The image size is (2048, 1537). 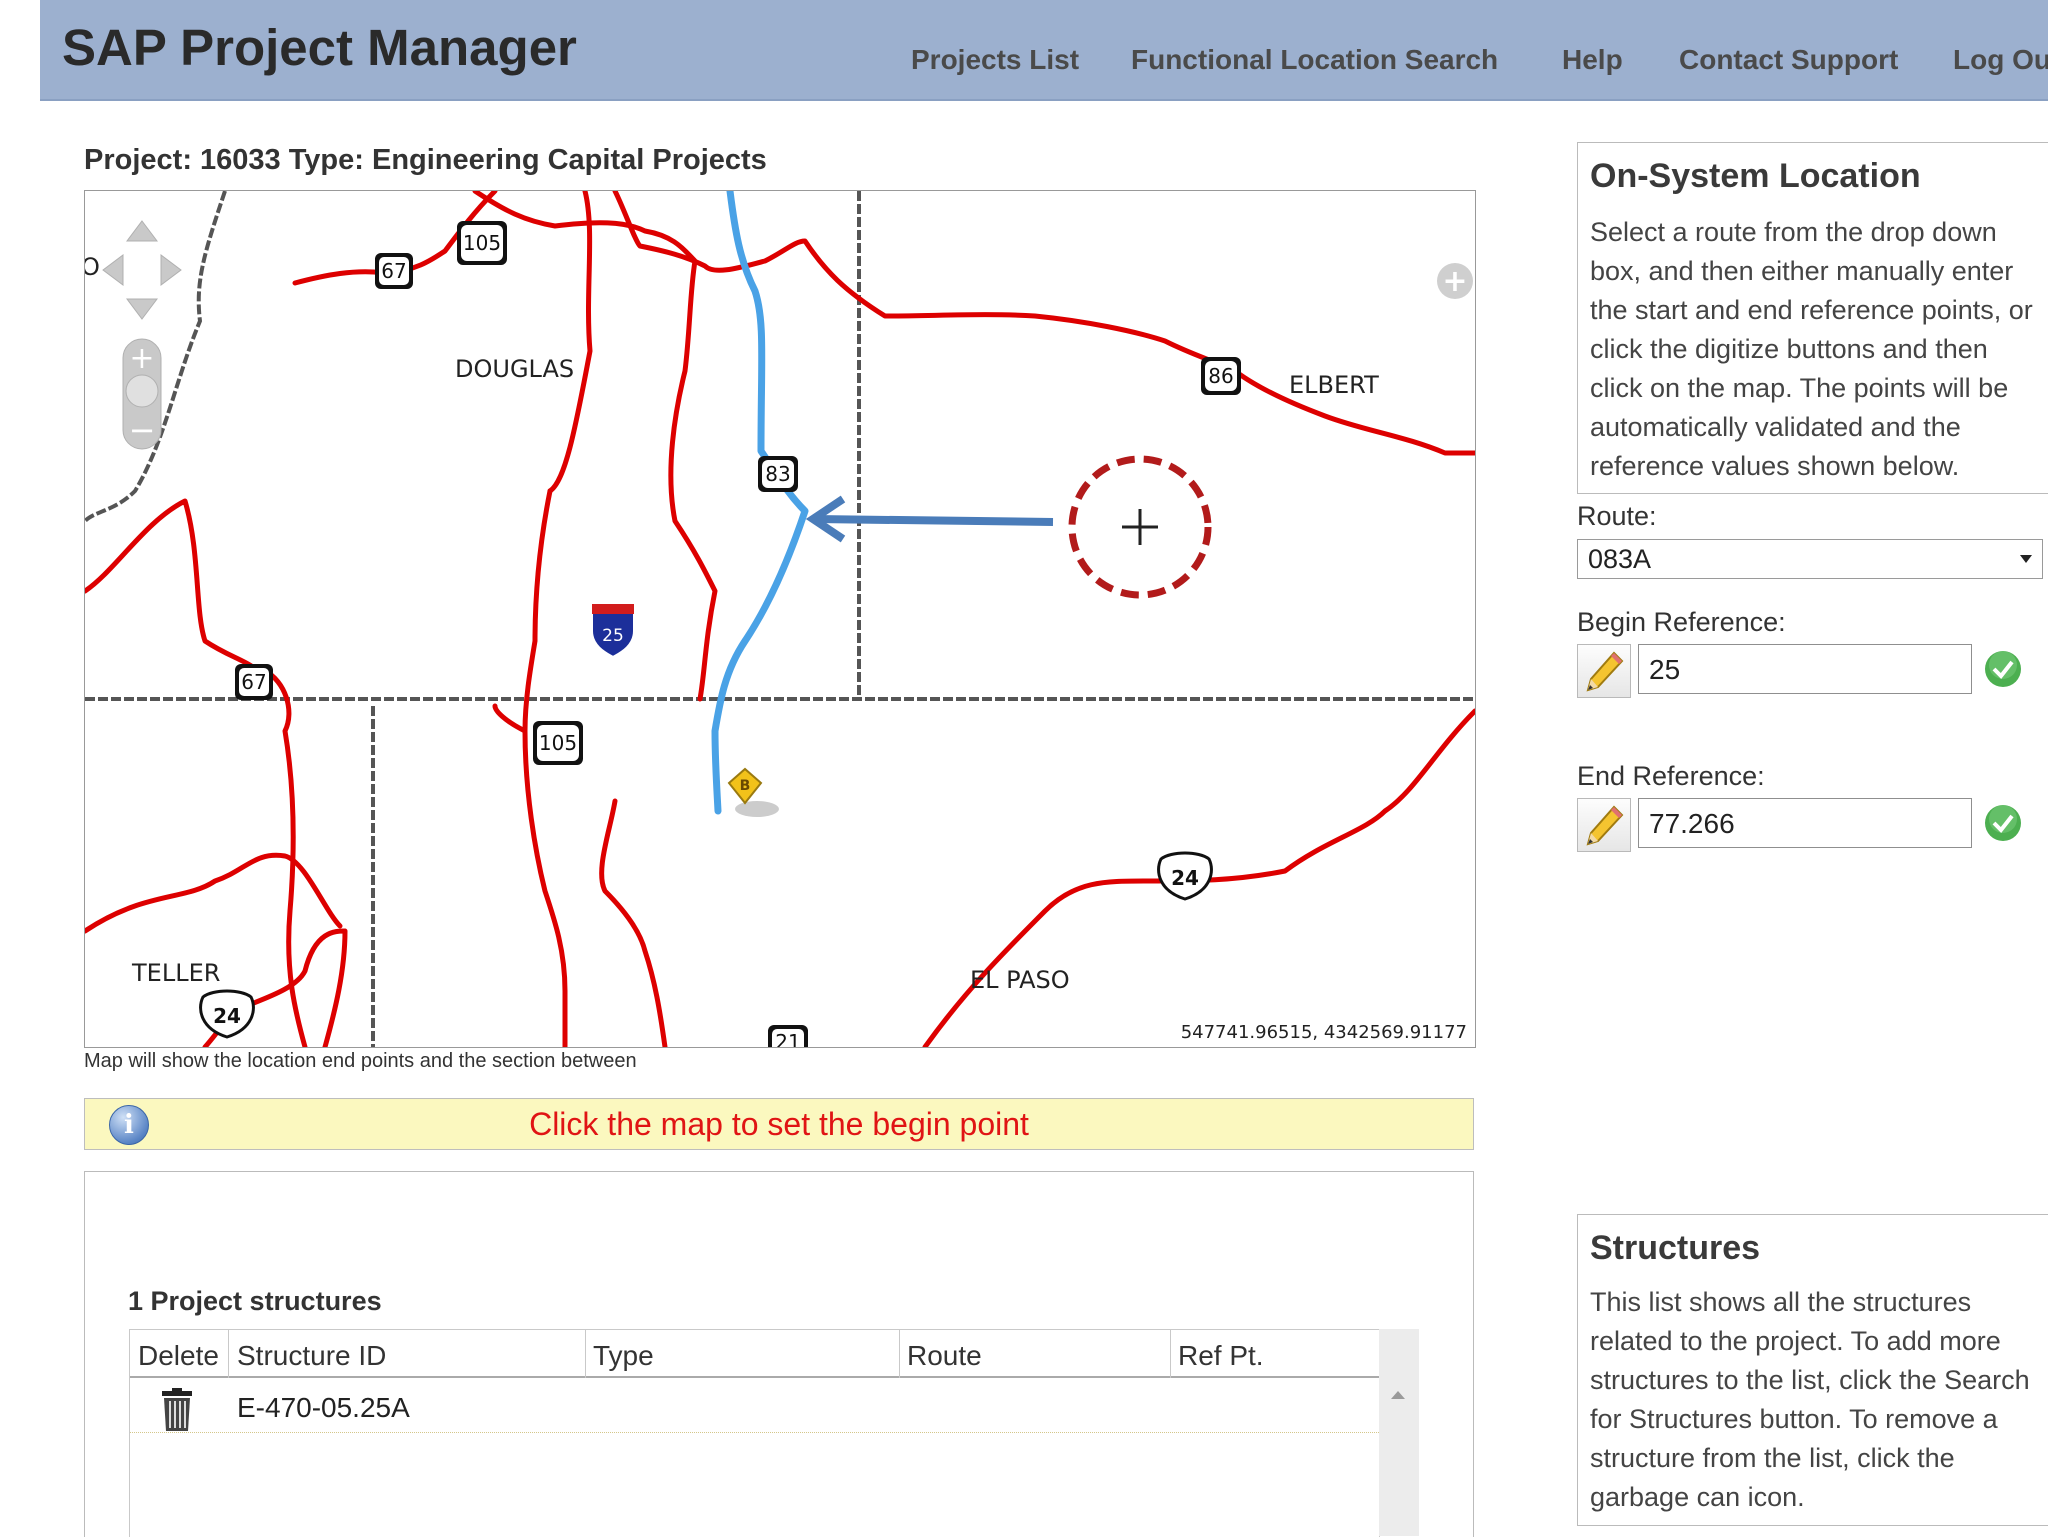 What do you see at coordinates (1592, 60) in the screenshot?
I see `nav-help: Help` at bounding box center [1592, 60].